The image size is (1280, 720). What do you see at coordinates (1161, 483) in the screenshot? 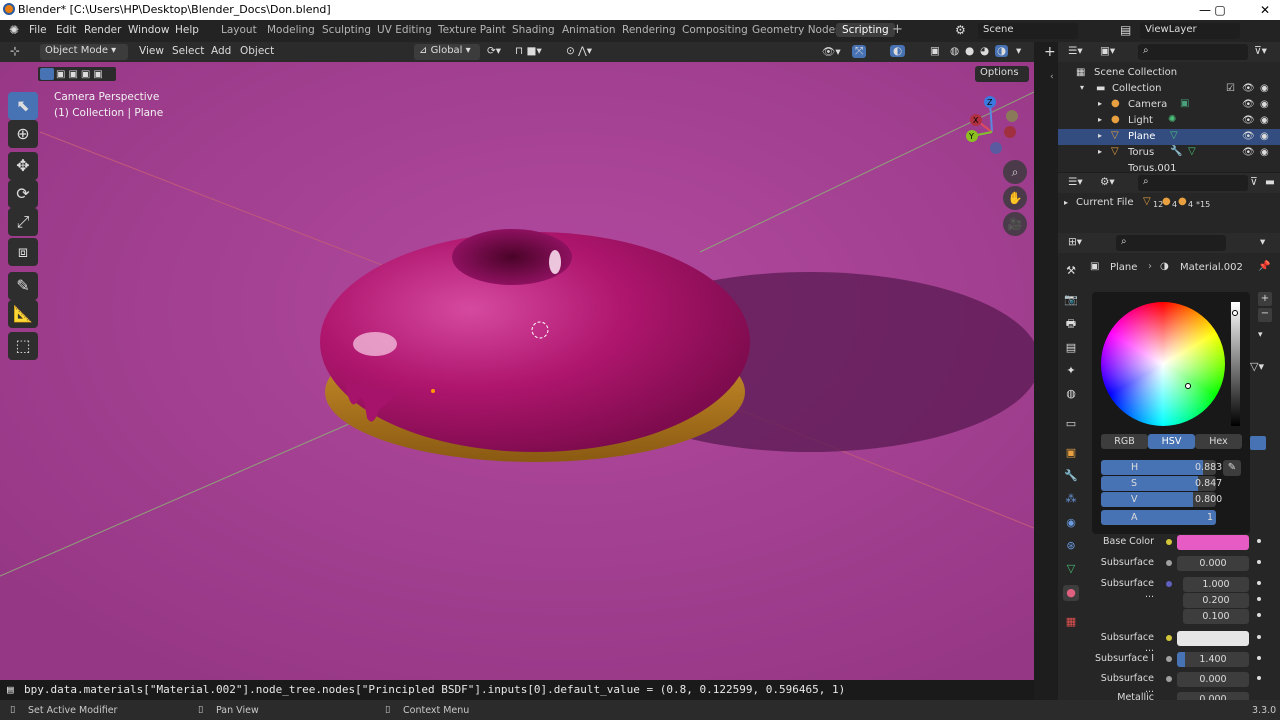
I see `saturation-field: S 0.847` at bounding box center [1161, 483].